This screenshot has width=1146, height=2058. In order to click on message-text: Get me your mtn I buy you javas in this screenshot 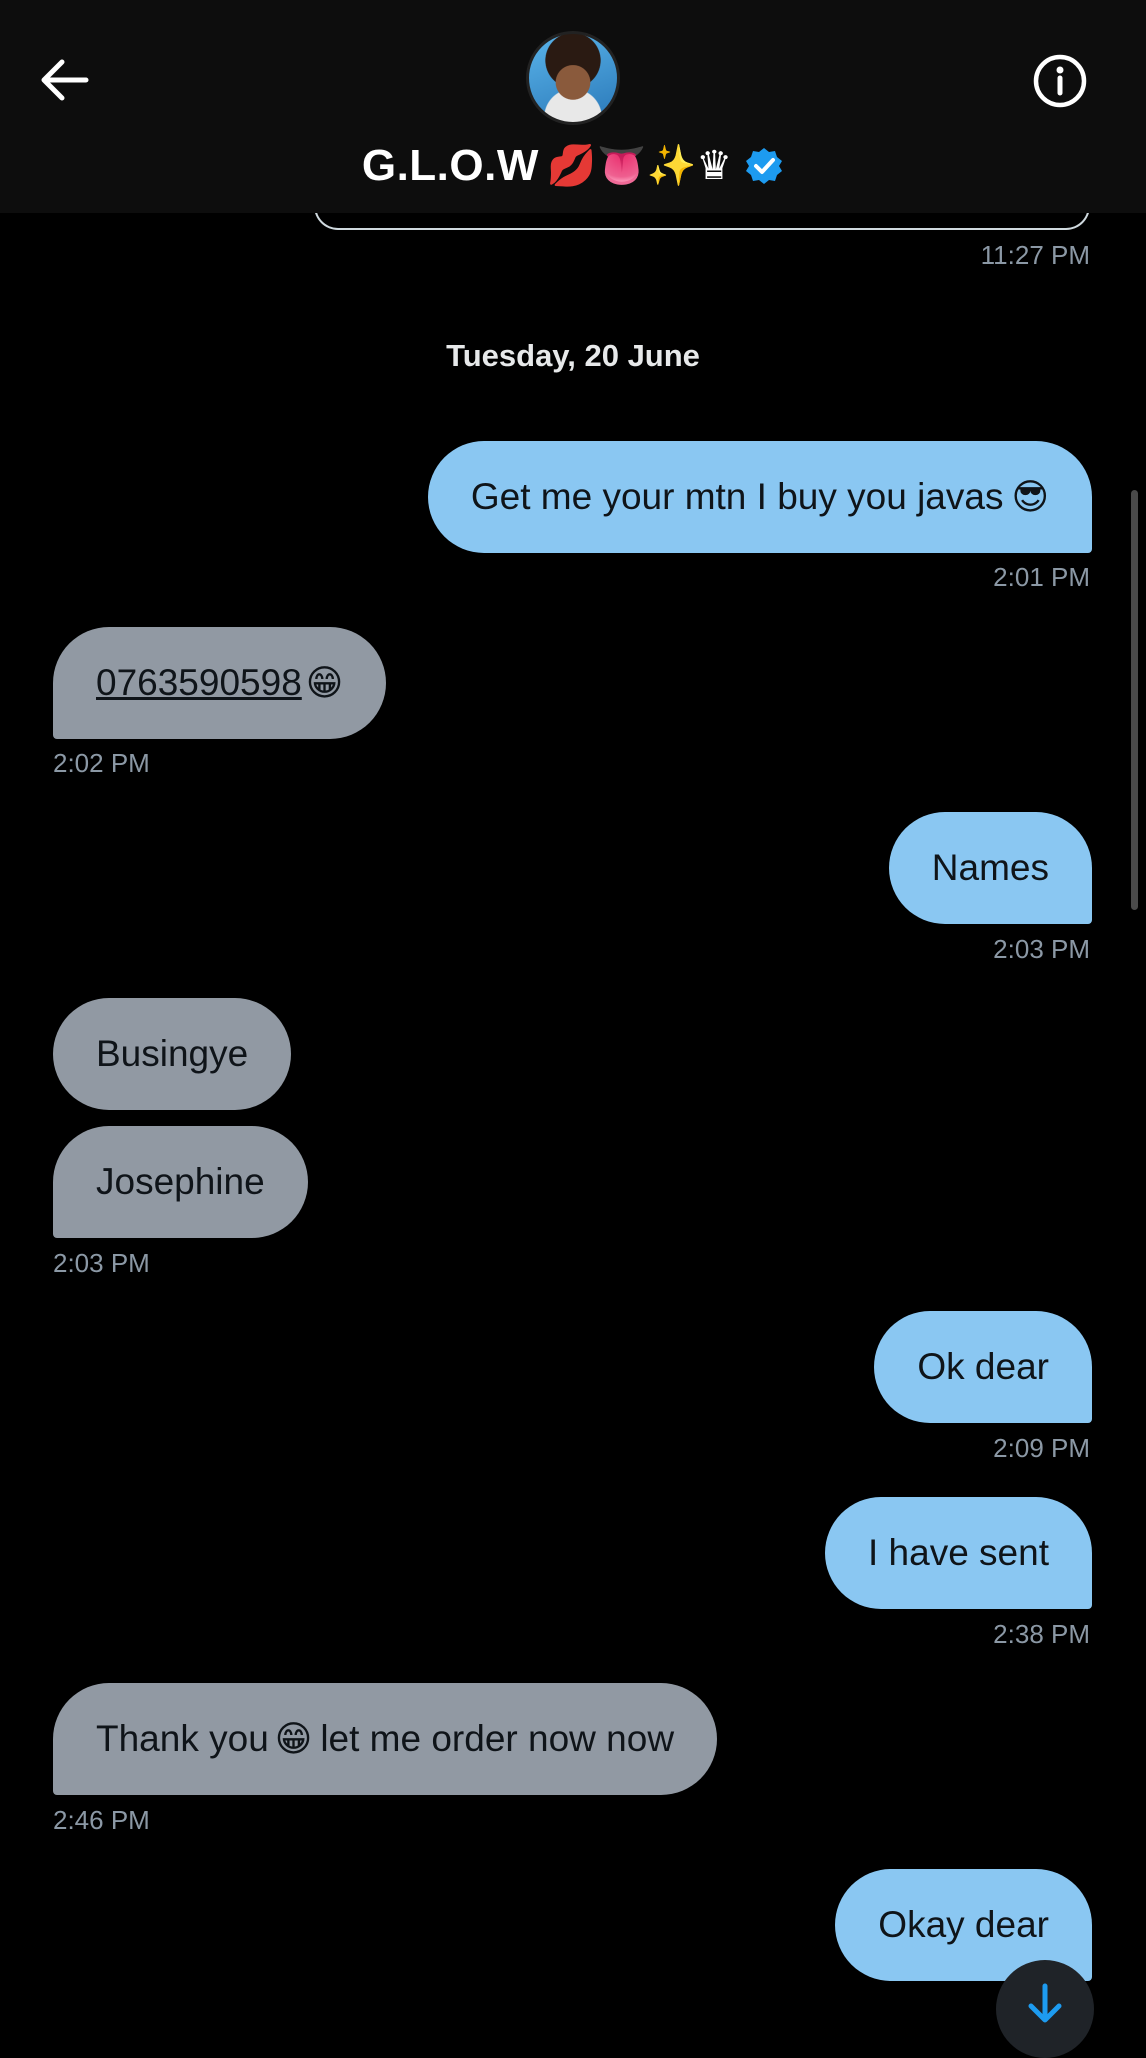, I will do `click(737, 496)`.